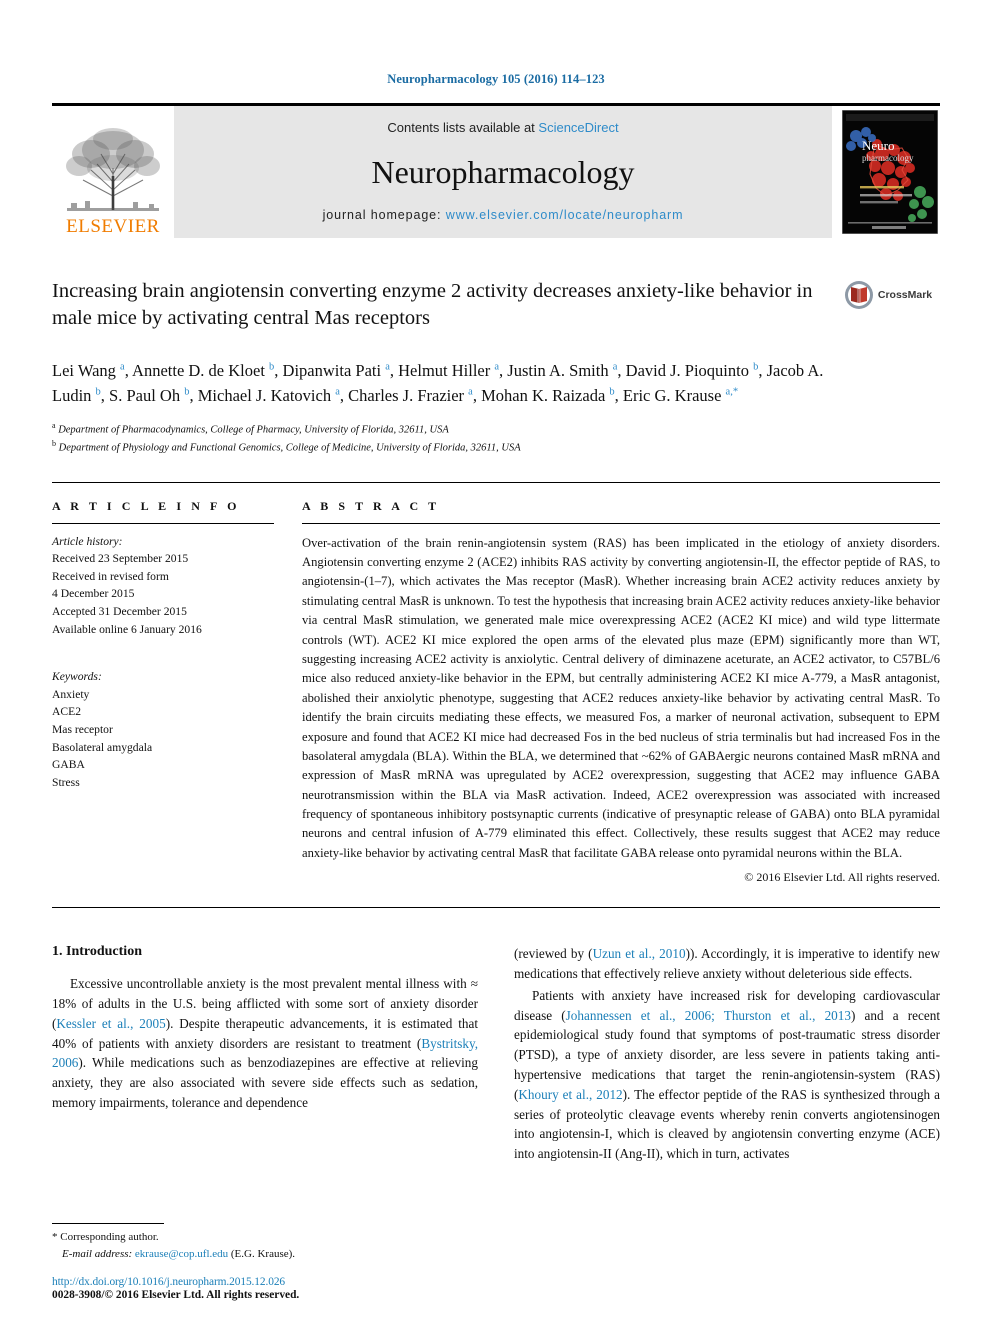 Image resolution: width=992 pixels, height=1323 pixels. Describe the element at coordinates (66, 712) in the screenshot. I see `keyword-item: ACE2` at that location.